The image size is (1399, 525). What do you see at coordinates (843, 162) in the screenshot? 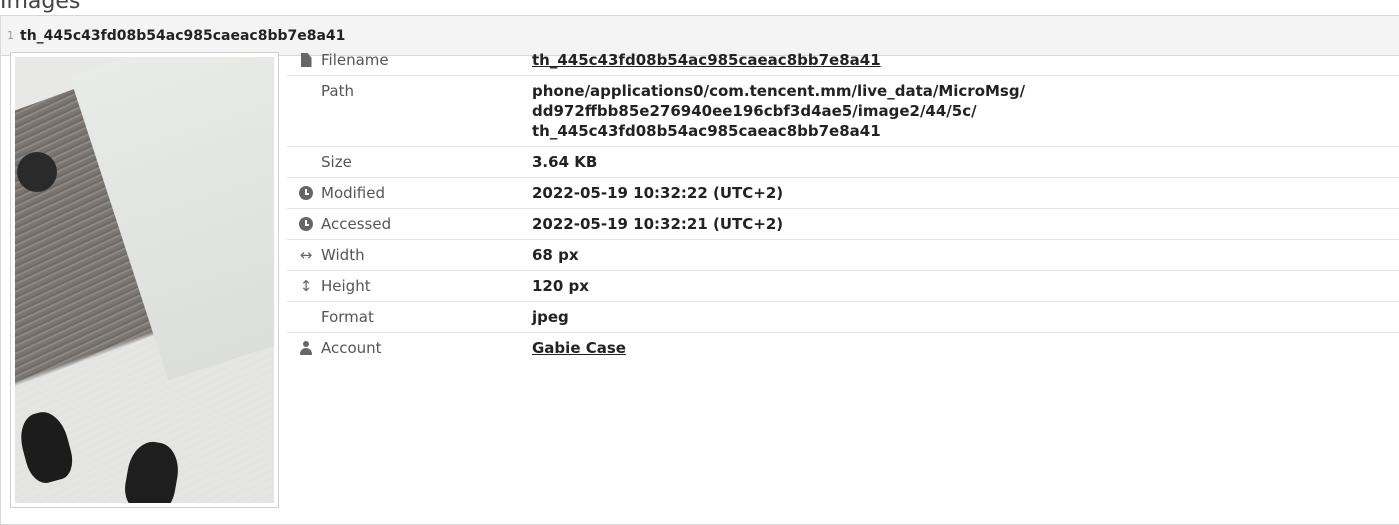
I see `property-row-size: Size 3.64 KB` at bounding box center [843, 162].